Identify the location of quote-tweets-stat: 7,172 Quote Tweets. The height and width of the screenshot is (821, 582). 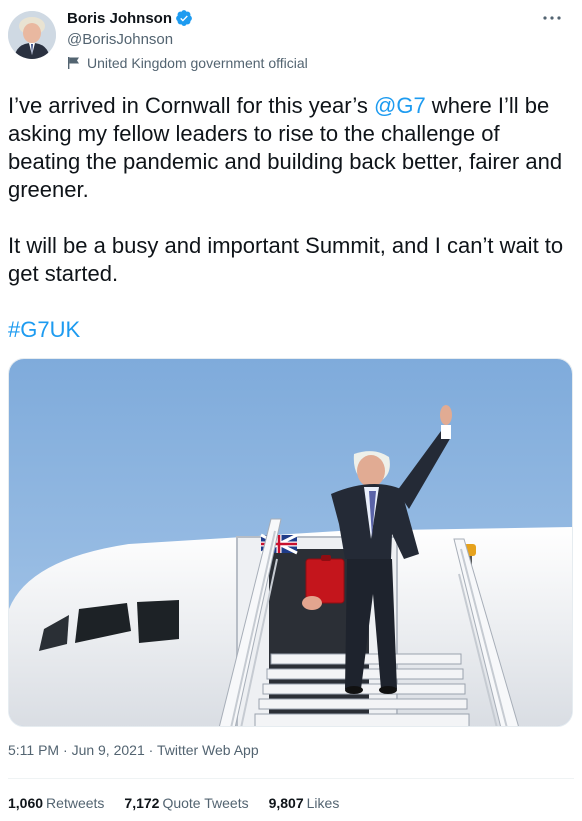
(186, 803).